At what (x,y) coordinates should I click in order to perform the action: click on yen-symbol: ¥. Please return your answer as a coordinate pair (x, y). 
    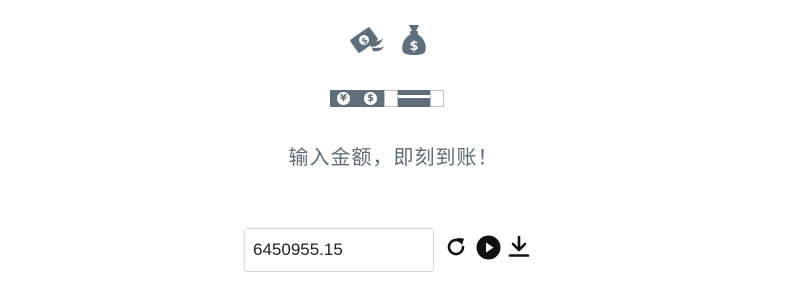
    Looking at the image, I should click on (343, 98).